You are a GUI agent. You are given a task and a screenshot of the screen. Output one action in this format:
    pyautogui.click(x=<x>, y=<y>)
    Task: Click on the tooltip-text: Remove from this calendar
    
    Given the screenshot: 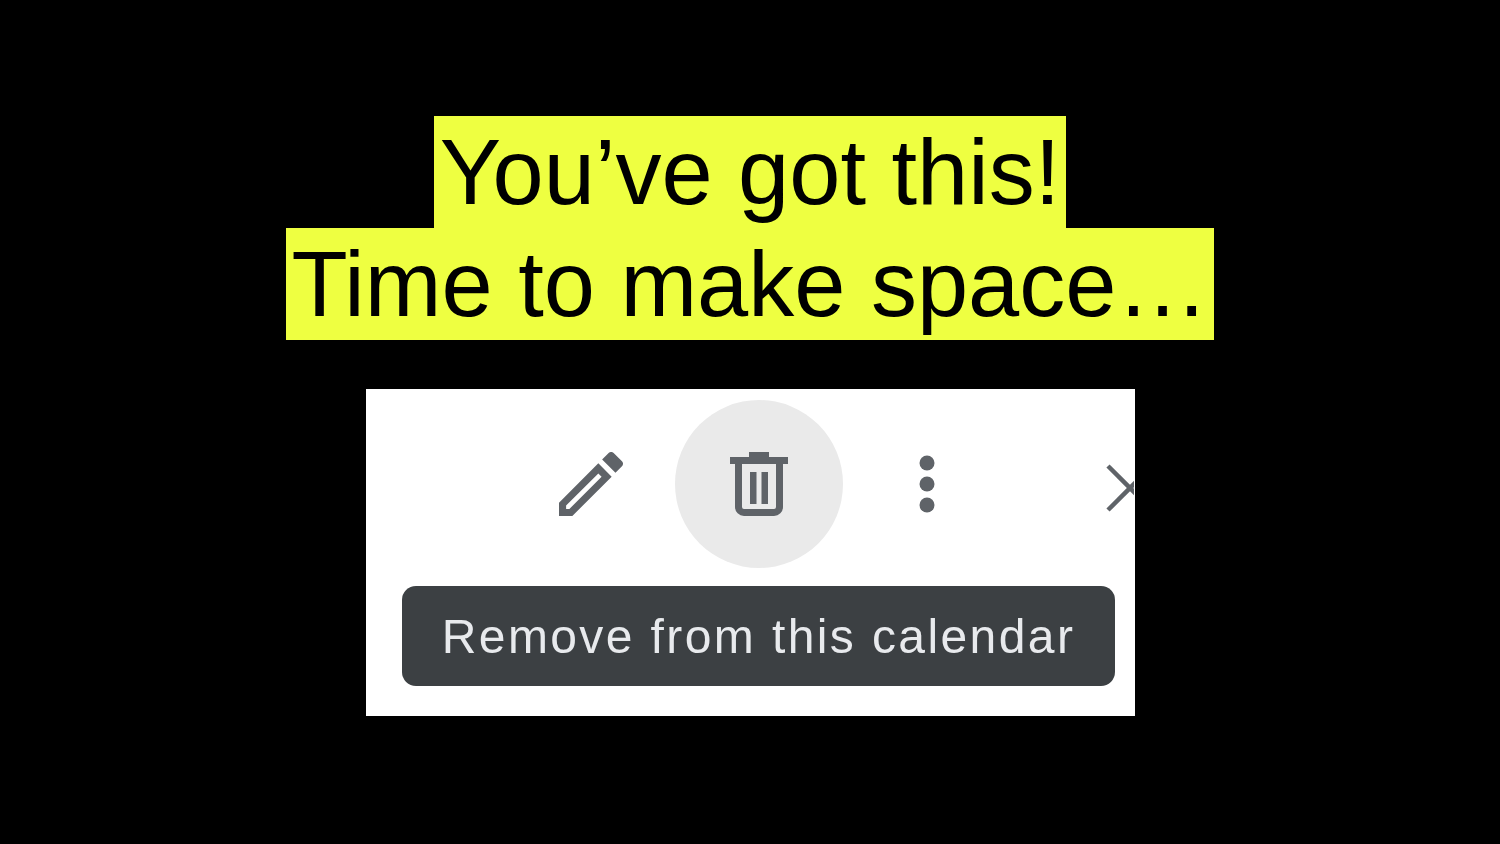 What is the action you would take?
    pyautogui.click(x=758, y=636)
    